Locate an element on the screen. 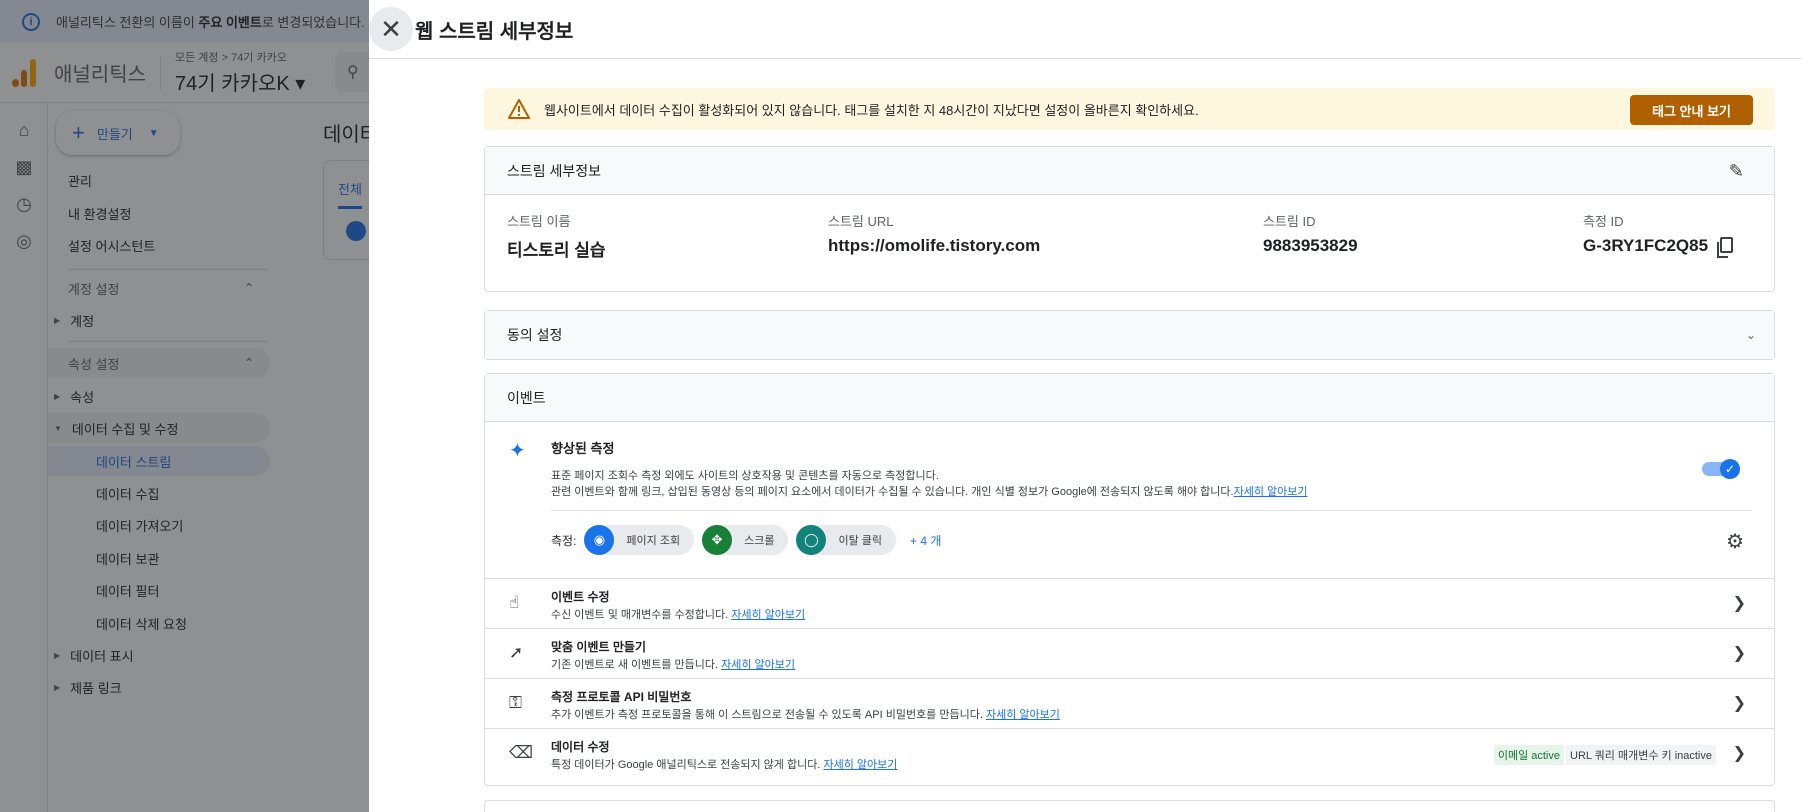 The height and width of the screenshot is (812, 1801). eraser-icon: ⌫ is located at coordinates (521, 752).